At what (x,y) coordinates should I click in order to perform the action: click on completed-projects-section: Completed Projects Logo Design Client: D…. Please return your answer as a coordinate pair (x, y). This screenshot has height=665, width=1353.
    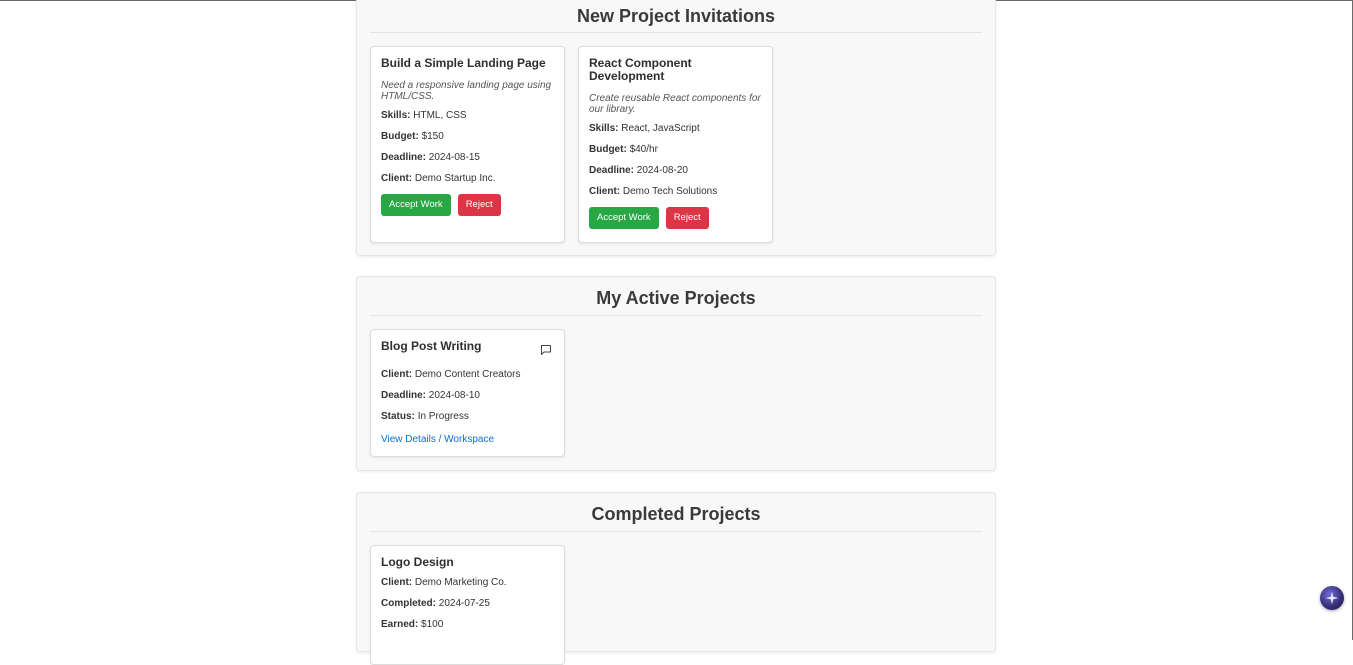
    Looking at the image, I should click on (676, 578).